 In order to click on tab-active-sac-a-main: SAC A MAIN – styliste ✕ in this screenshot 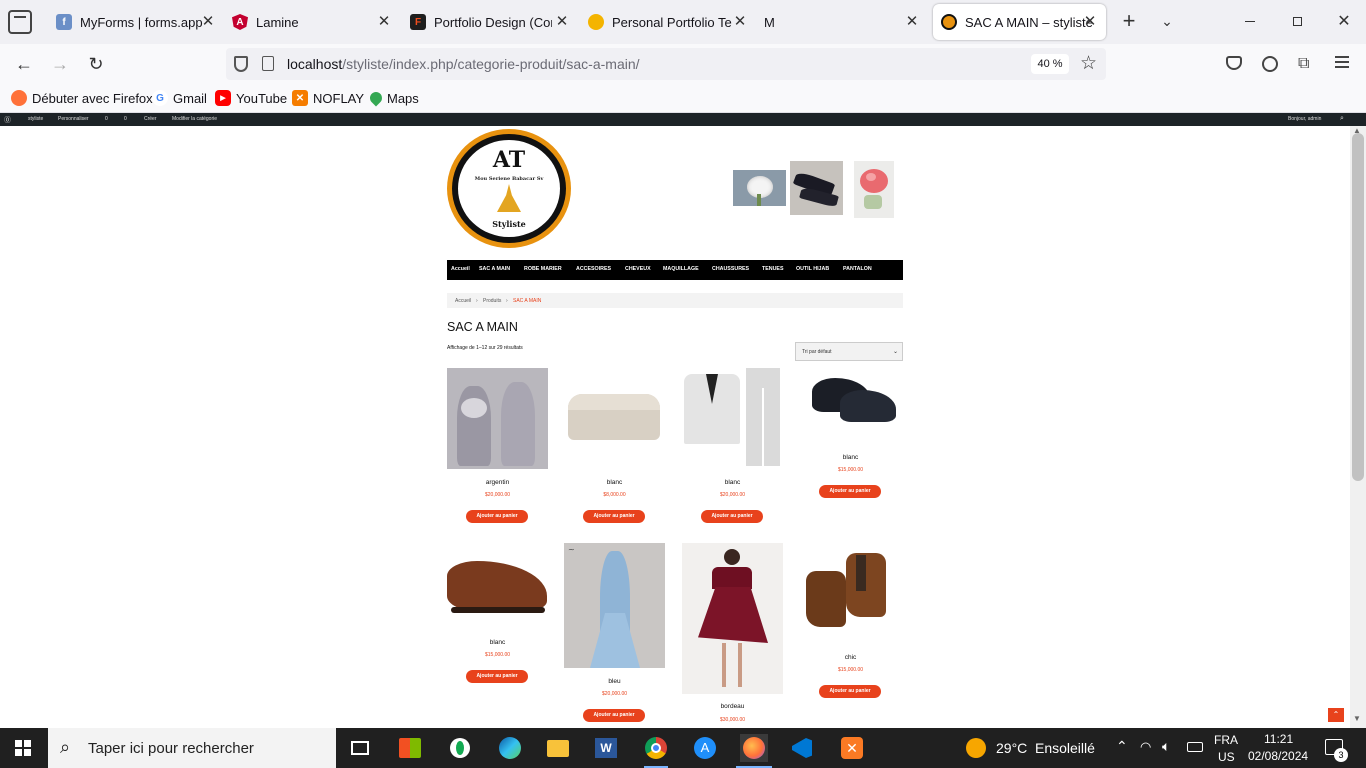, I will do `click(1019, 22)`.